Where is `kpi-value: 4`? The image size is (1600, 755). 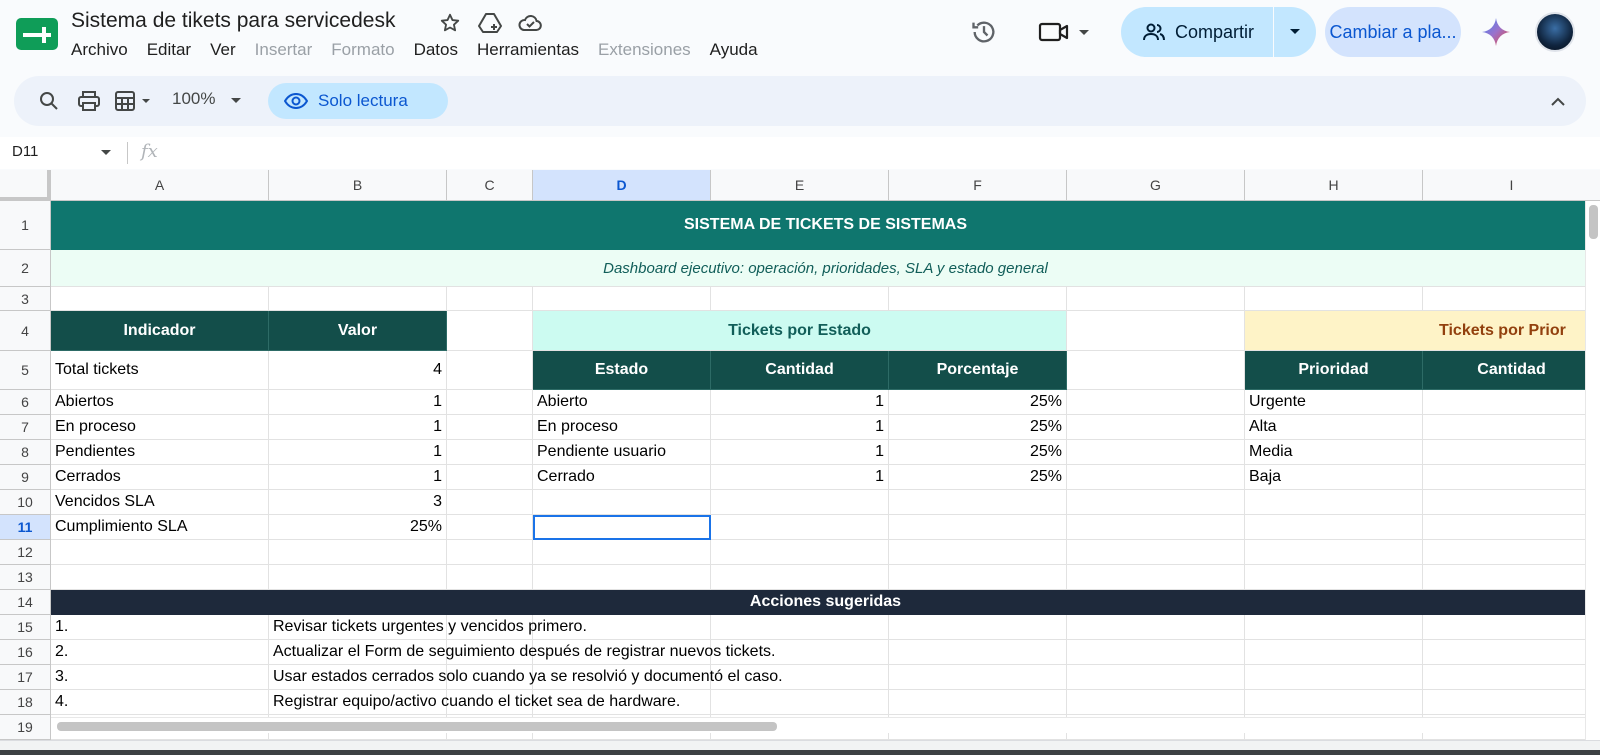
kpi-value: 4 is located at coordinates (358, 370).